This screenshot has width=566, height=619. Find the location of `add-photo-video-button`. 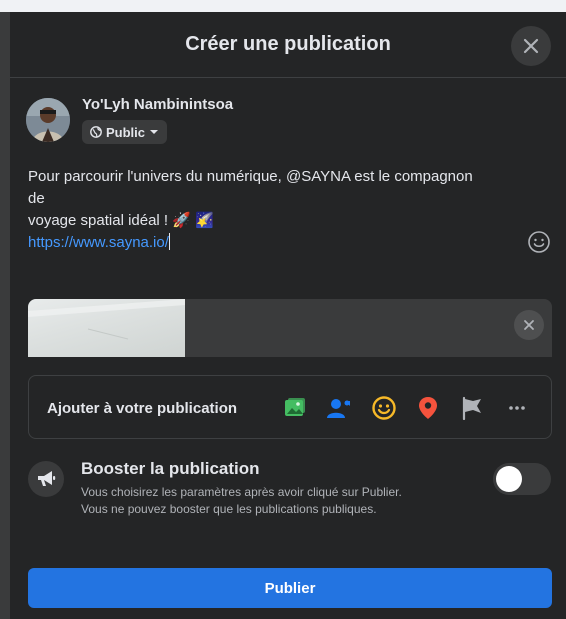

add-photo-video-button is located at coordinates (295, 408).